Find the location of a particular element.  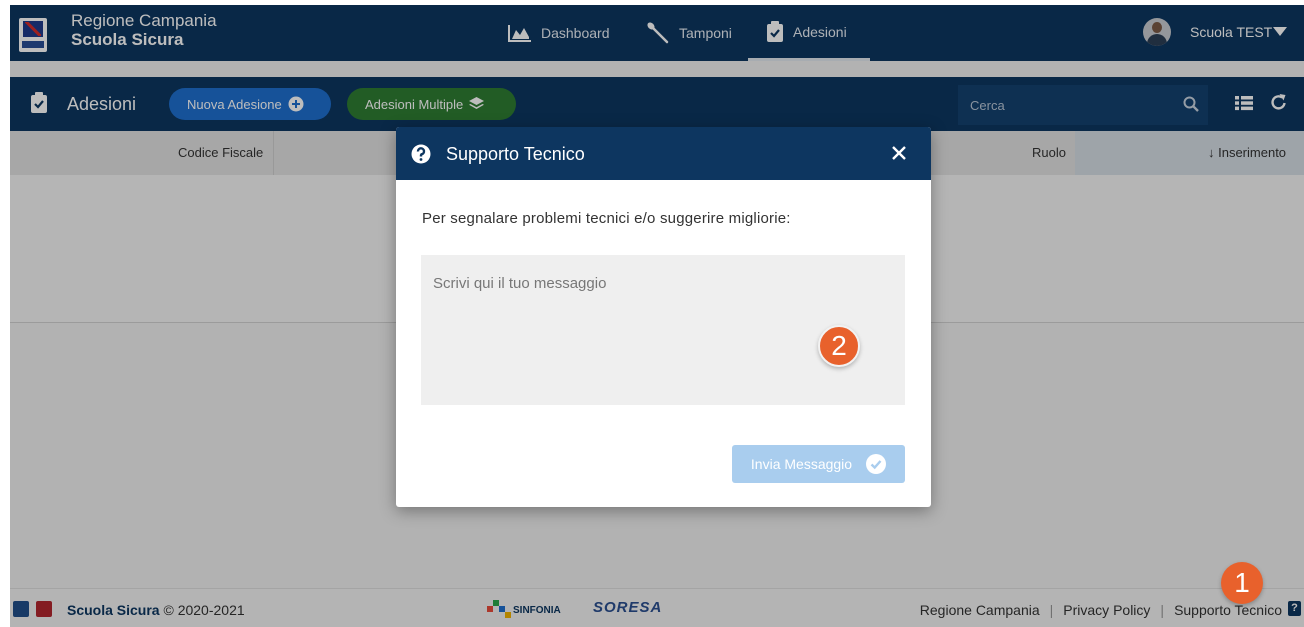

send-message-label: Invia Messaggio is located at coordinates (801, 464).